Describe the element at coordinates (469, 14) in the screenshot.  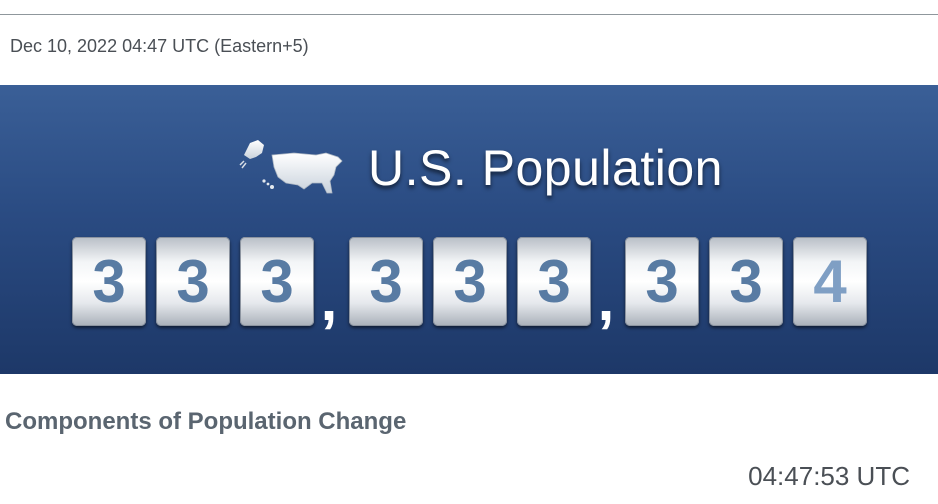
I see `top-divider` at that location.